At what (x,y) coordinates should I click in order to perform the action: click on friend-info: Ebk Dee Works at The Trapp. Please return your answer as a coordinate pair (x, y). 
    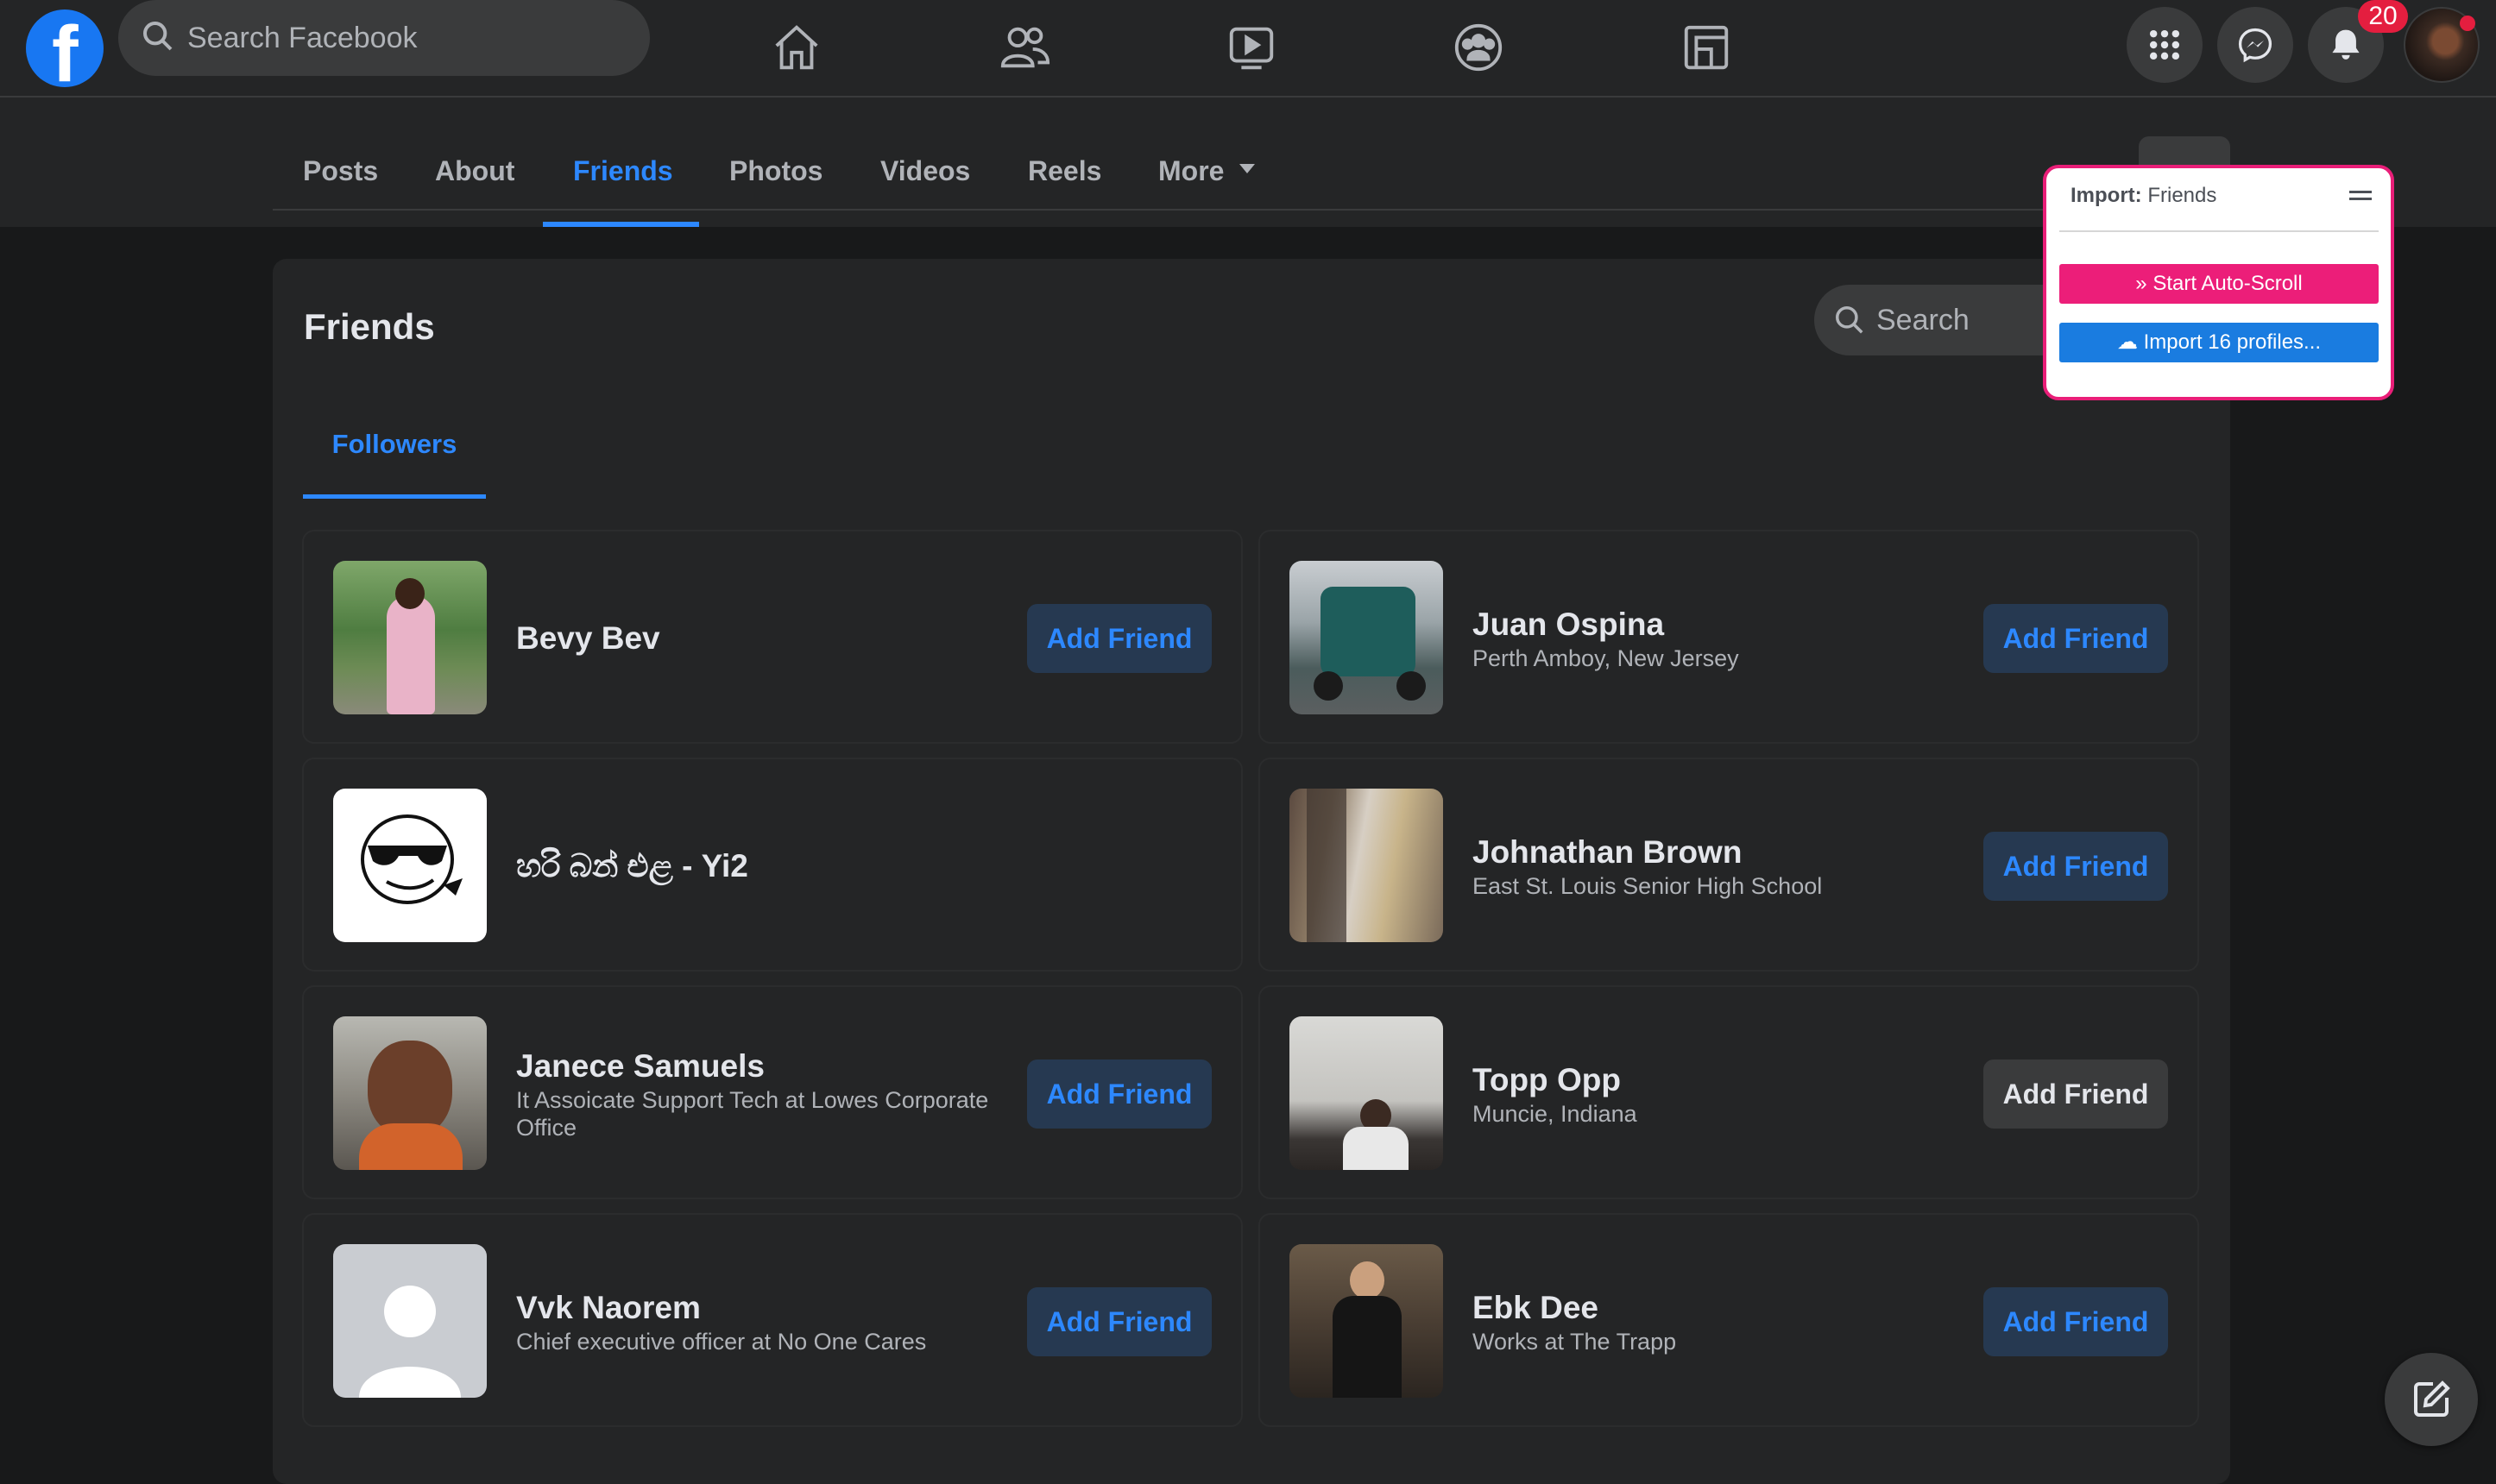
    Looking at the image, I should click on (1723, 1322).